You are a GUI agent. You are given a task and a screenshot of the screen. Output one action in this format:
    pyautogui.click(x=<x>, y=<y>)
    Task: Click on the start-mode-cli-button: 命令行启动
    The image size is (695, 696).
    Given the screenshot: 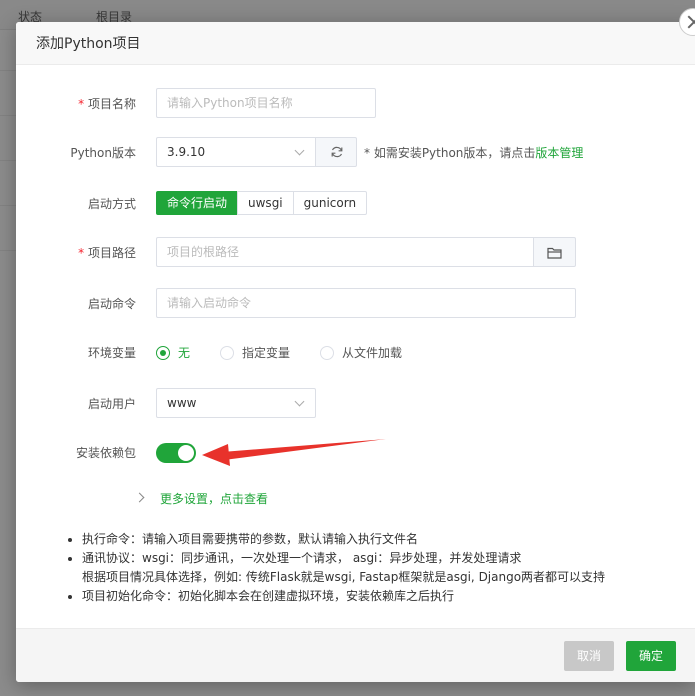 What is the action you would take?
    pyautogui.click(x=197, y=203)
    